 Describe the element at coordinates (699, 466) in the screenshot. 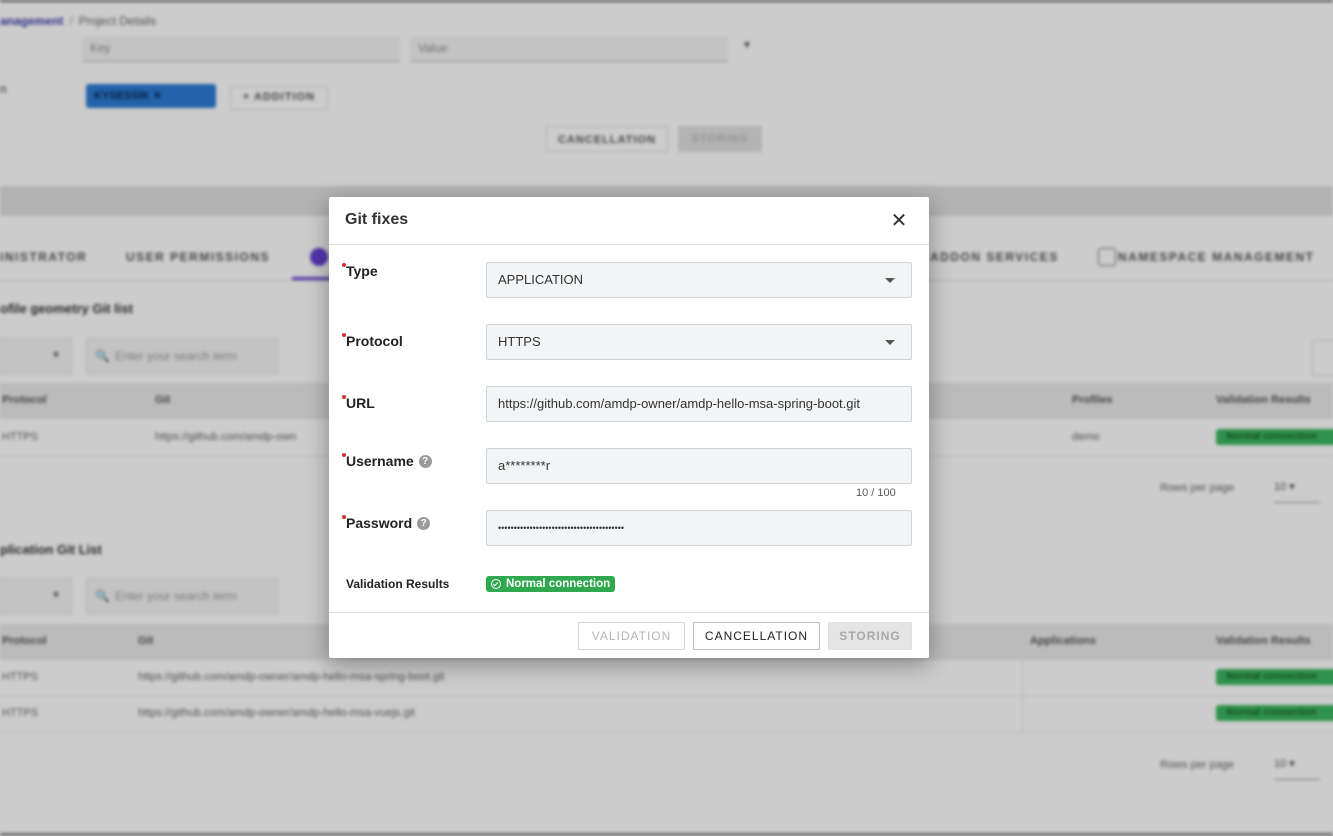

I see `username-input: a********r` at that location.